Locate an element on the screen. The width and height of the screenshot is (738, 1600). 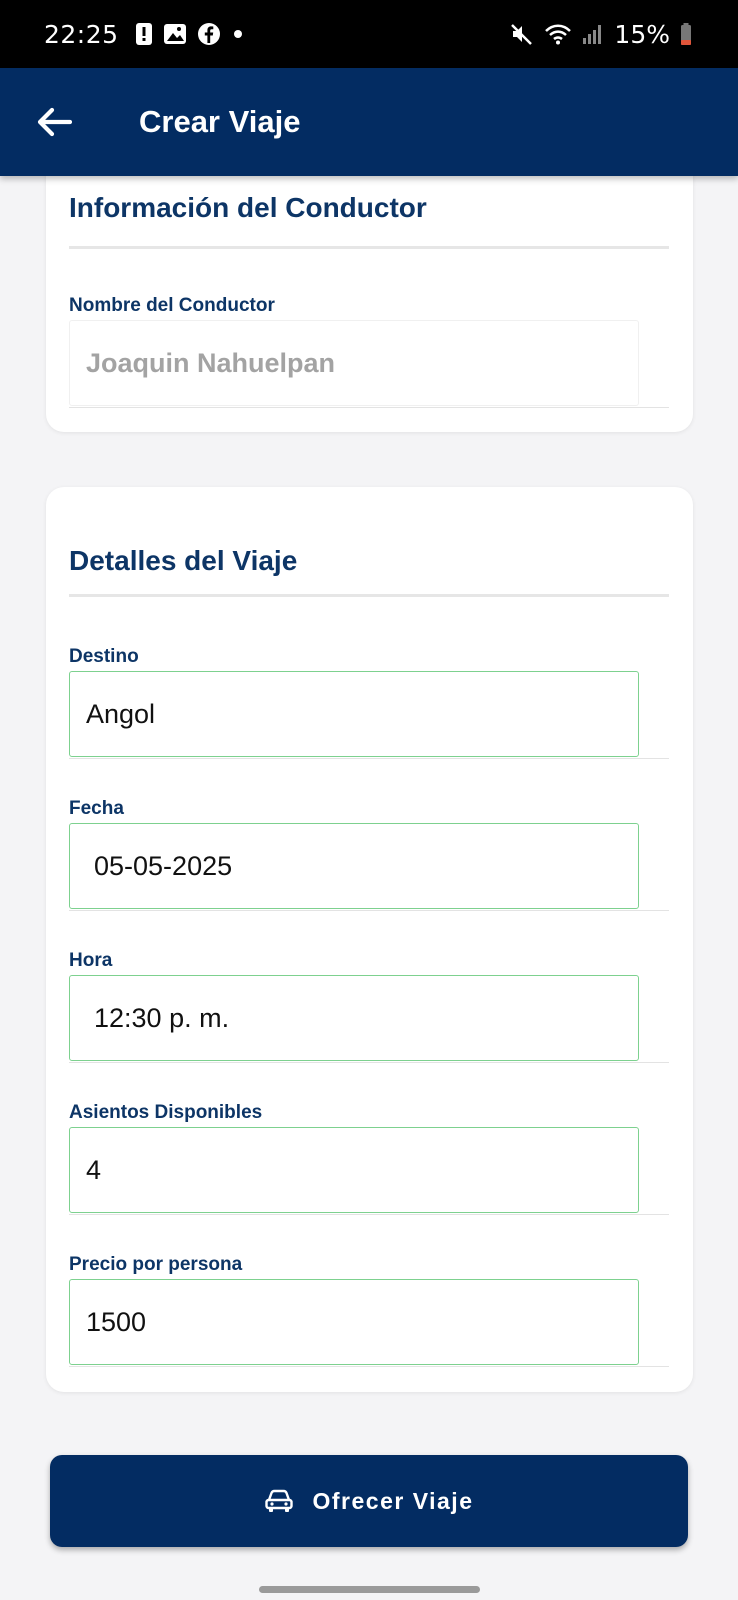
destination-label: Destino is located at coordinates (104, 656).